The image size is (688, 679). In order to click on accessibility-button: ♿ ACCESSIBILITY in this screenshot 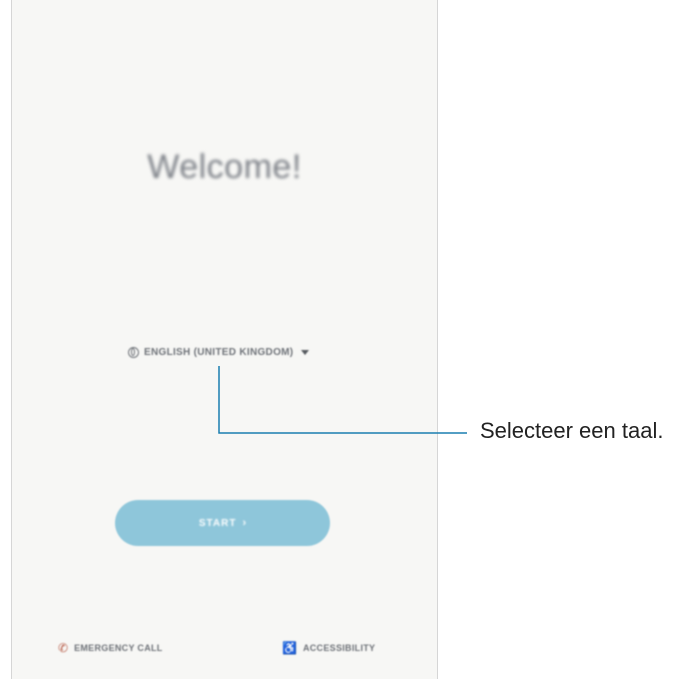, I will do `click(328, 648)`.